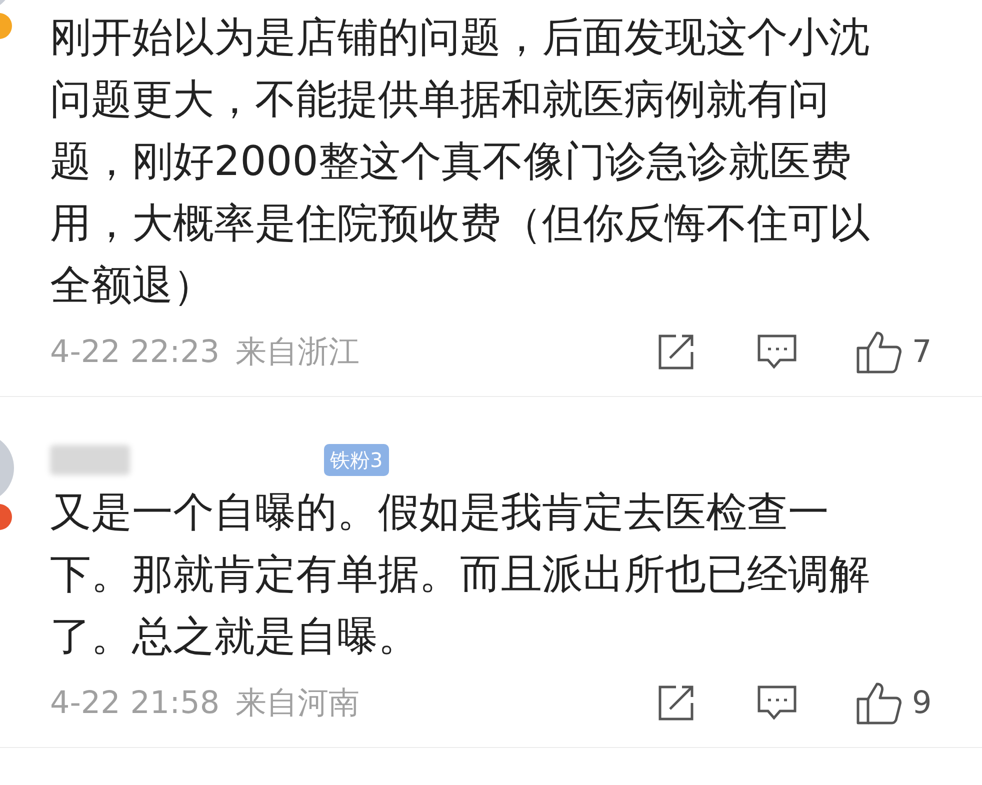 Image resolution: width=982 pixels, height=785 pixels. Describe the element at coordinates (298, 703) in the screenshot. I see `comment-location: 来自河南` at that location.